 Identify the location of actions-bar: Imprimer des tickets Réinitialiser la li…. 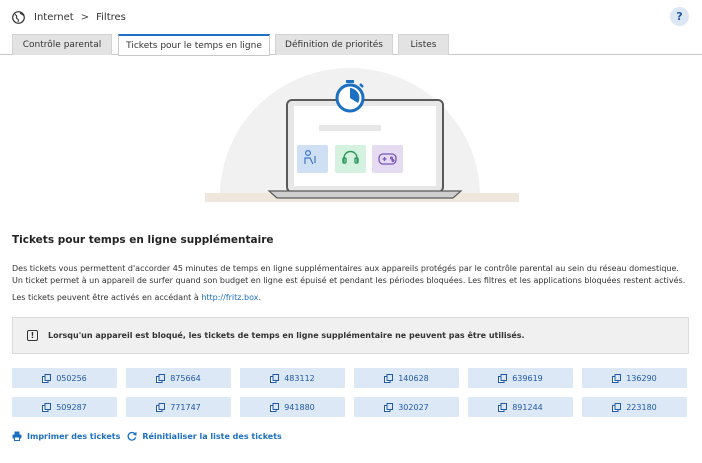
(150, 436).